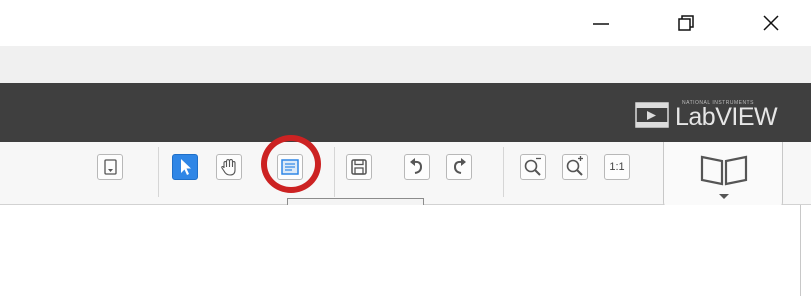 The width and height of the screenshot is (811, 296). I want to click on close-icon, so click(771, 23).